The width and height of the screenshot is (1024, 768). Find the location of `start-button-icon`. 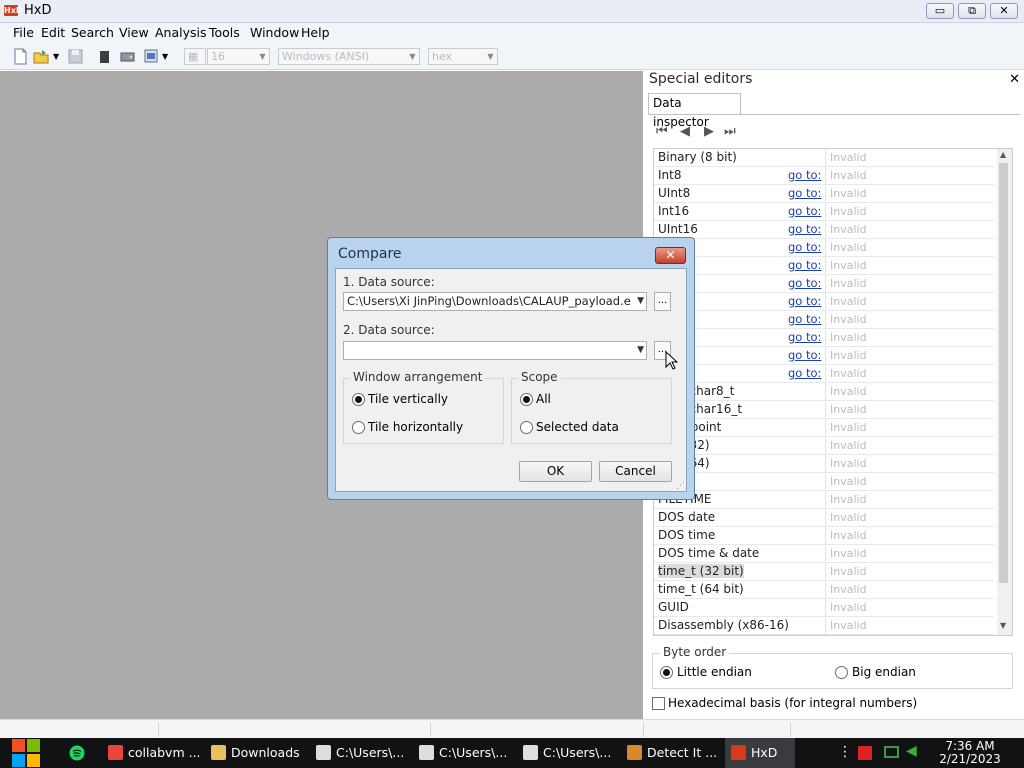

start-button-icon is located at coordinates (26, 753).